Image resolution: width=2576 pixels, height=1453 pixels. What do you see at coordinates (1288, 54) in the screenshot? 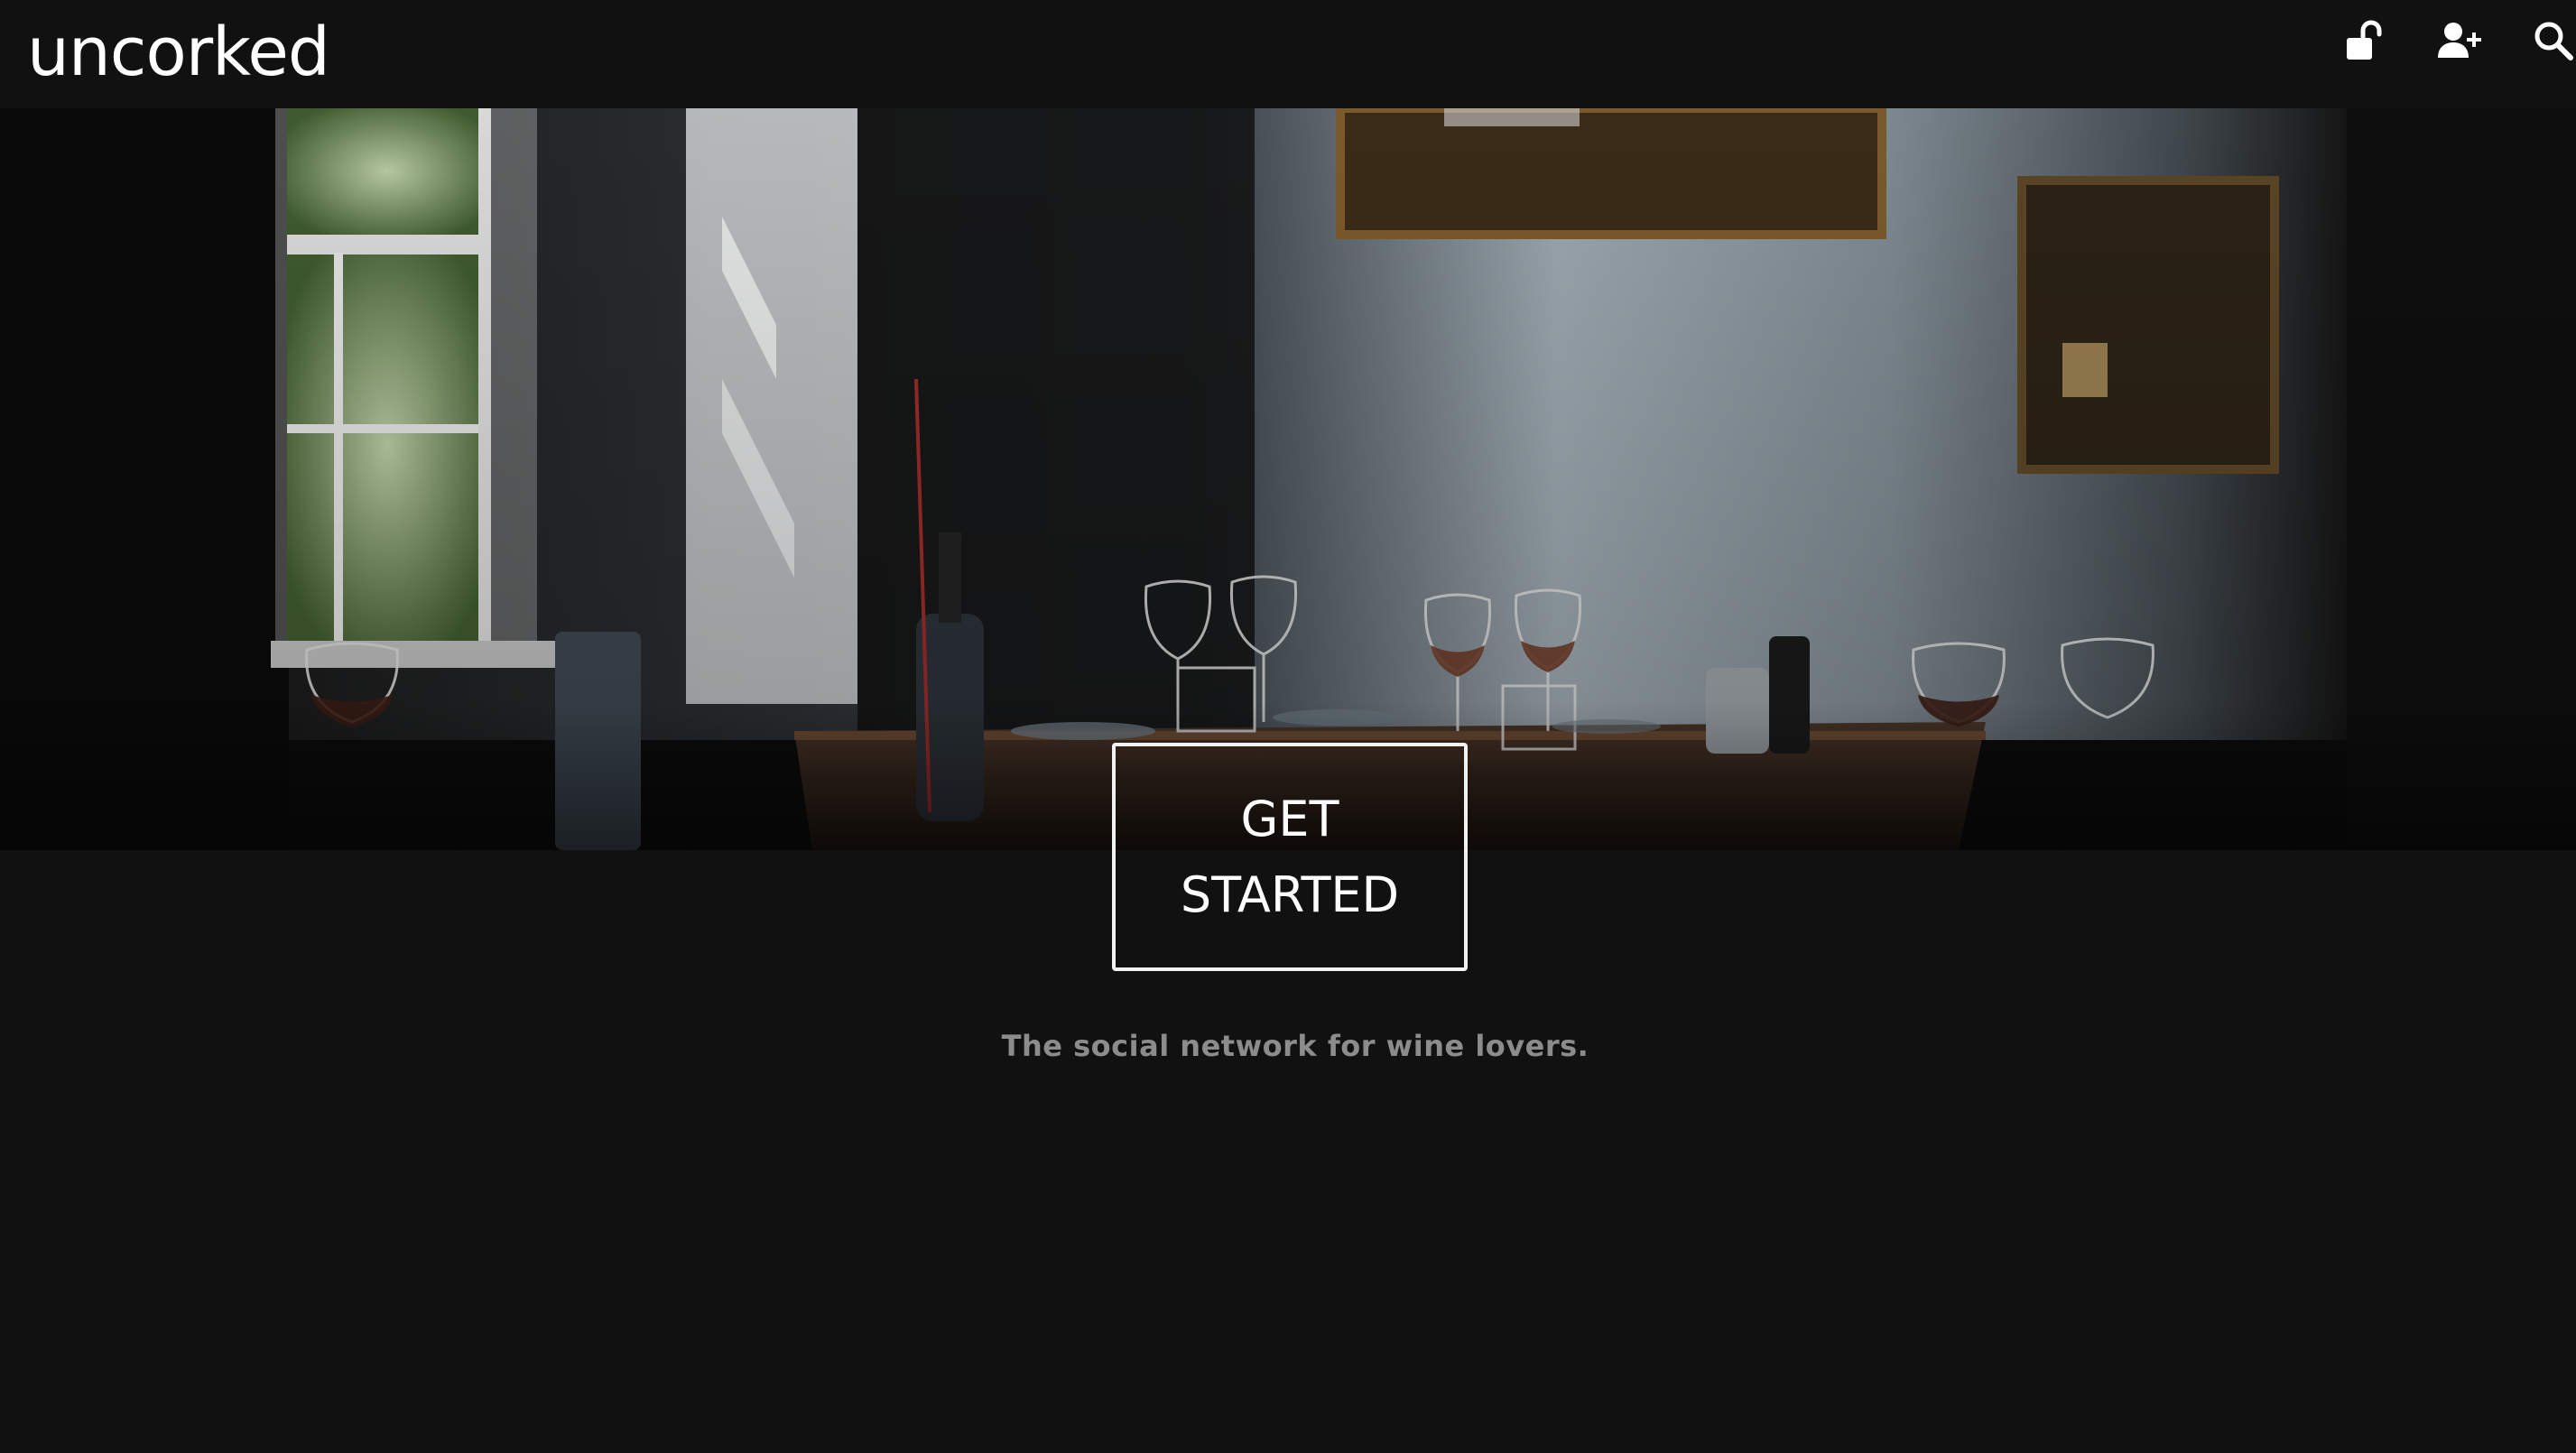
I see `top-nav: uncorked` at bounding box center [1288, 54].